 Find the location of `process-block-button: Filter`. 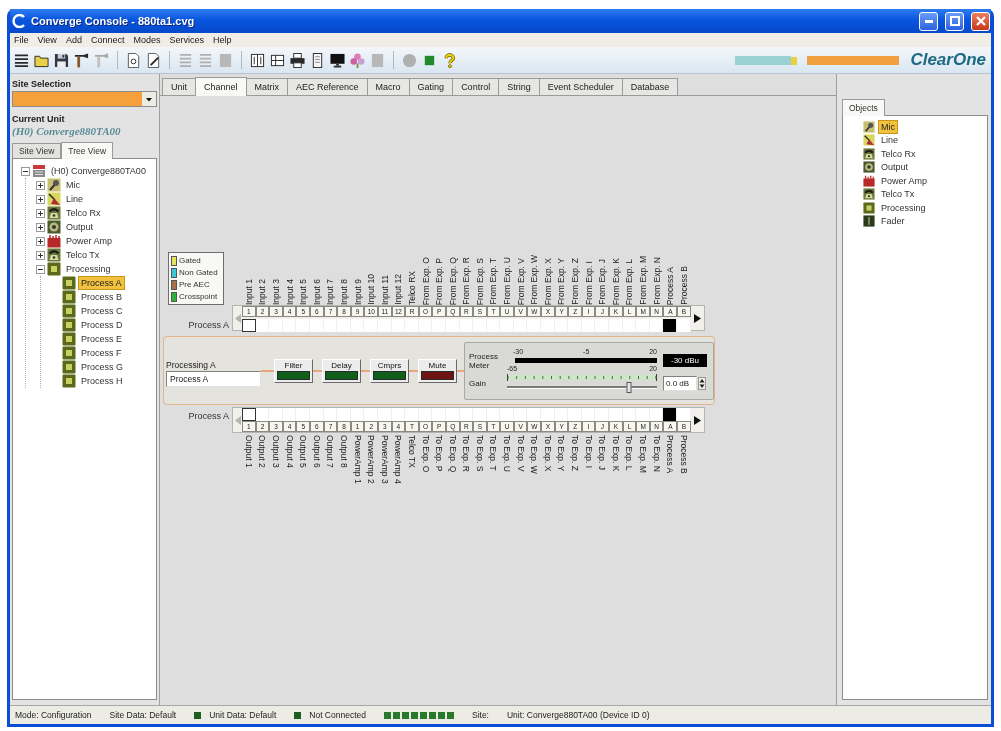

process-block-button: Filter is located at coordinates (293, 370).